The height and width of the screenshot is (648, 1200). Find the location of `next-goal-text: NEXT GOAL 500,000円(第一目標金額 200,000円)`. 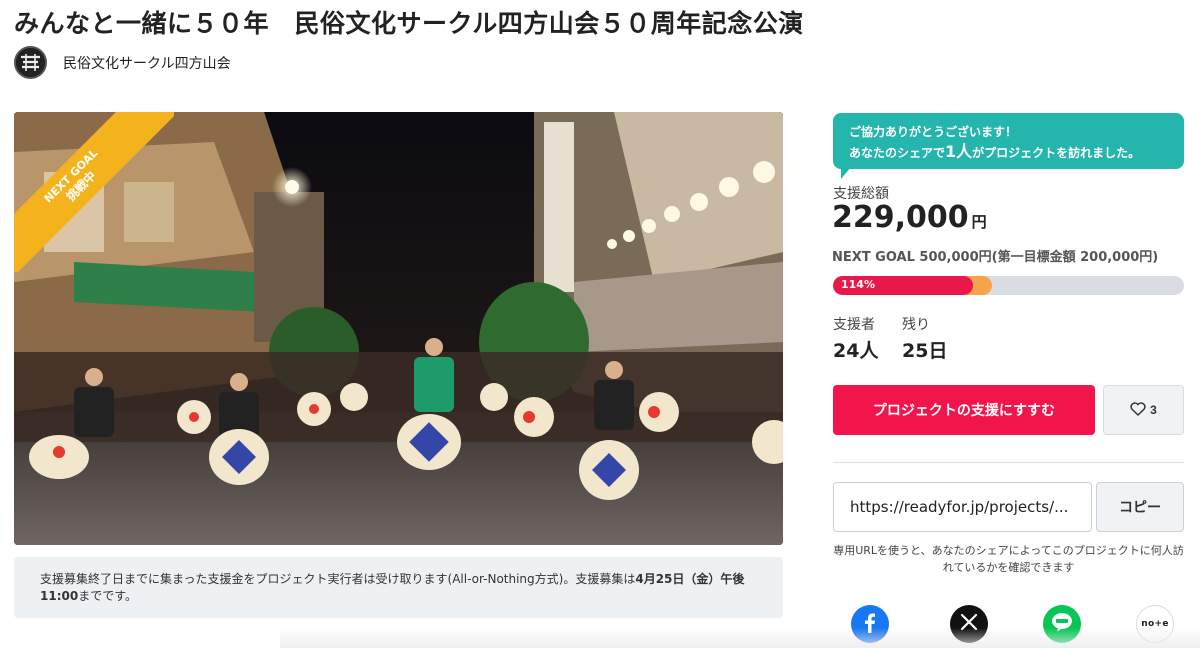

next-goal-text: NEXT GOAL 500,000円(第一目標金額 200,000円) is located at coordinates (995, 257).